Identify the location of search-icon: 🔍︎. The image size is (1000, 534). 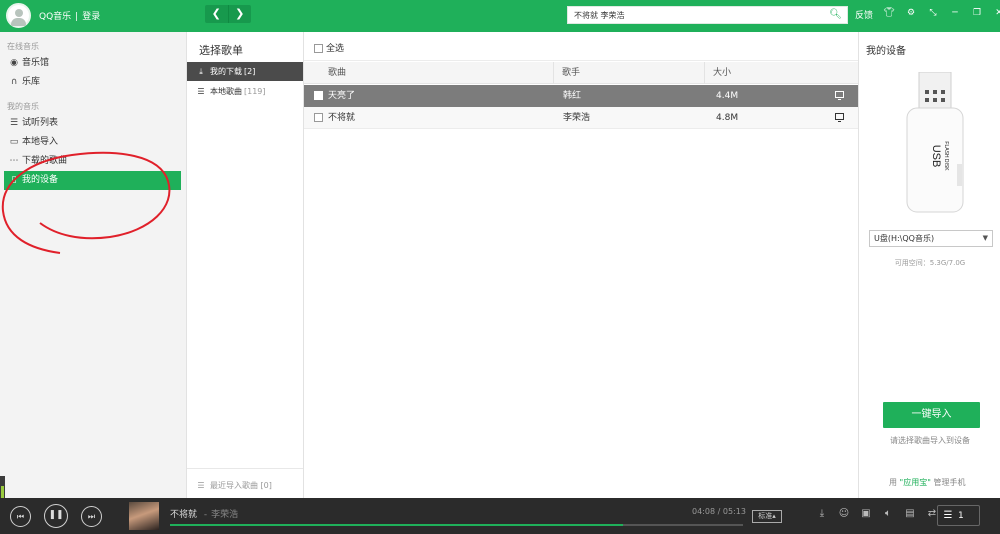
(835, 14).